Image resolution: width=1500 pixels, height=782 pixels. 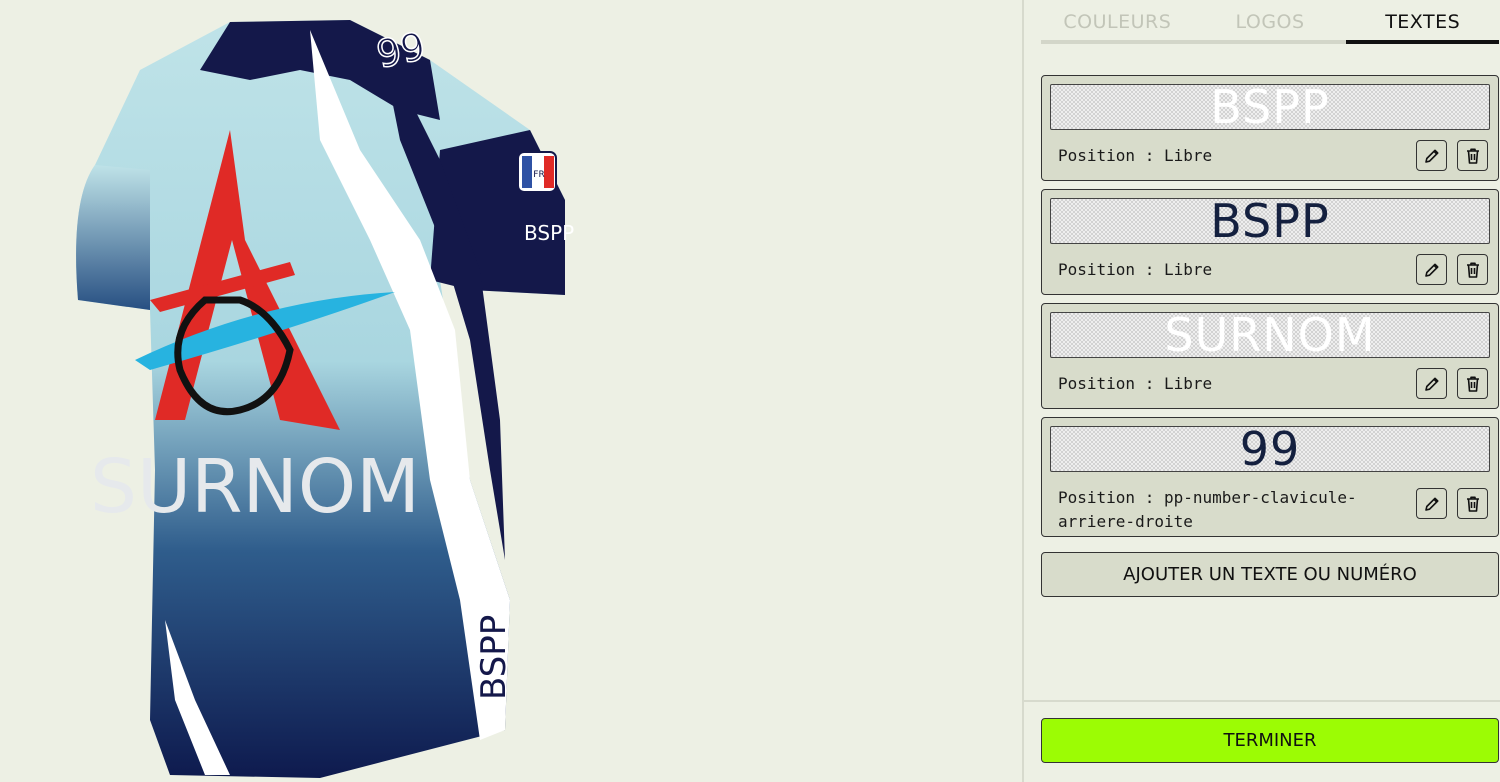 What do you see at coordinates (494, 657) in the screenshot?
I see `jersey-side-text: BSPP` at bounding box center [494, 657].